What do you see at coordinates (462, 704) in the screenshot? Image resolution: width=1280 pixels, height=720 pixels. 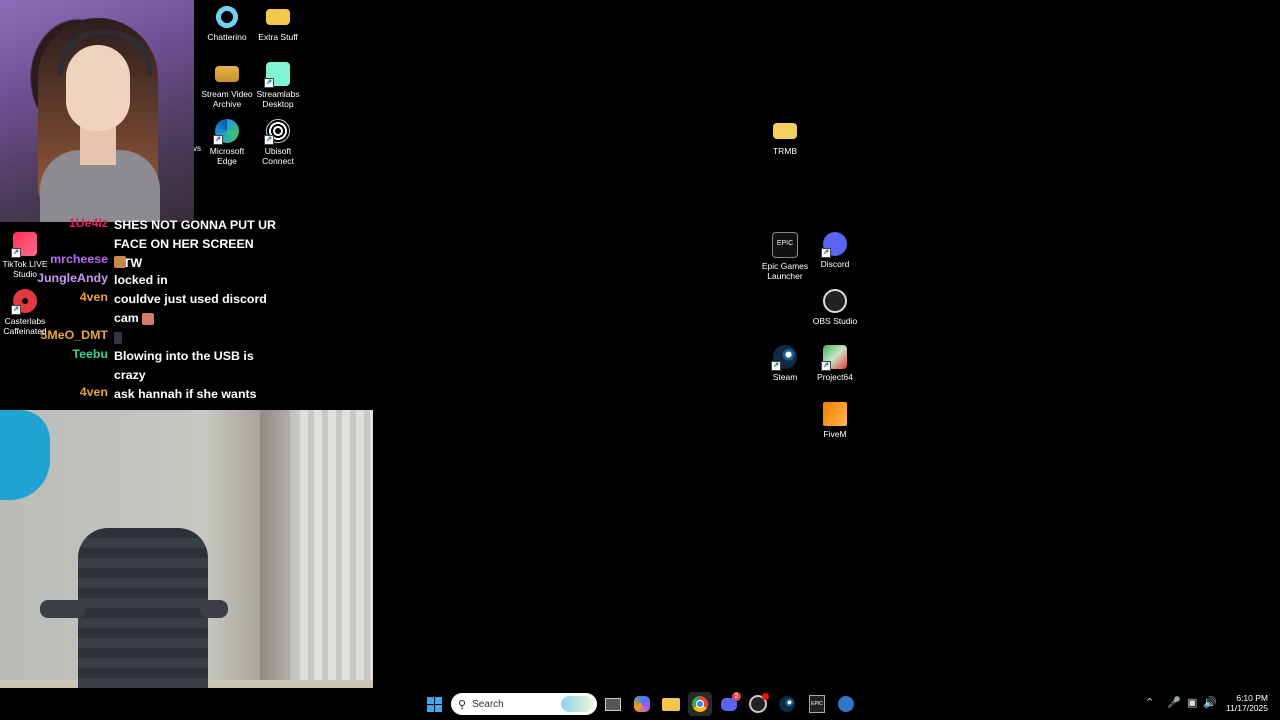 I see `search-icon: ⚲` at bounding box center [462, 704].